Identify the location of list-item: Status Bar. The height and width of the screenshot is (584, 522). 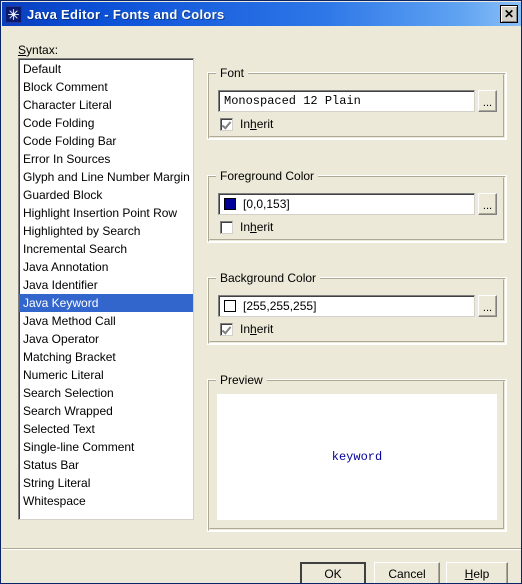
(106, 465).